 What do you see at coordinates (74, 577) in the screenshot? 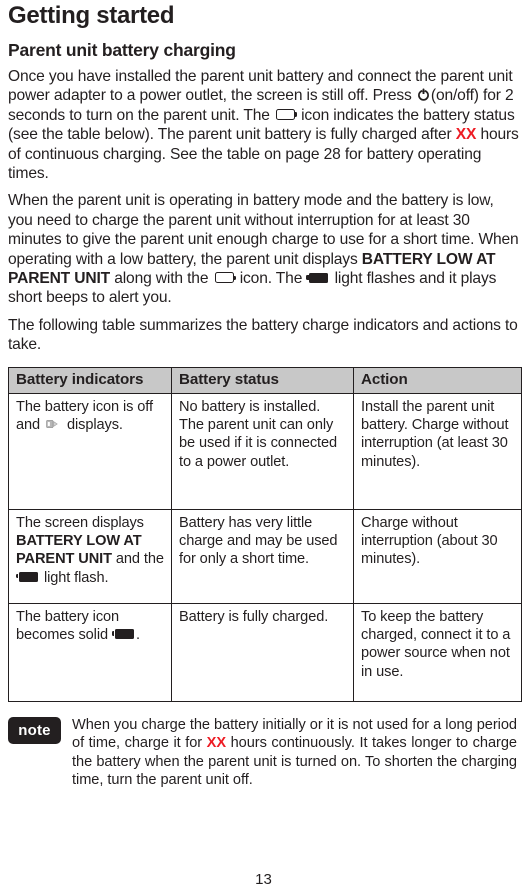
I see `row2-indicator-segment-3: light flash.` at bounding box center [74, 577].